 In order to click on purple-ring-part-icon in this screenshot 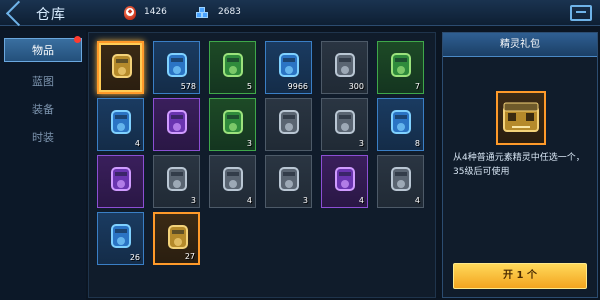, I will do `click(345, 179)`.